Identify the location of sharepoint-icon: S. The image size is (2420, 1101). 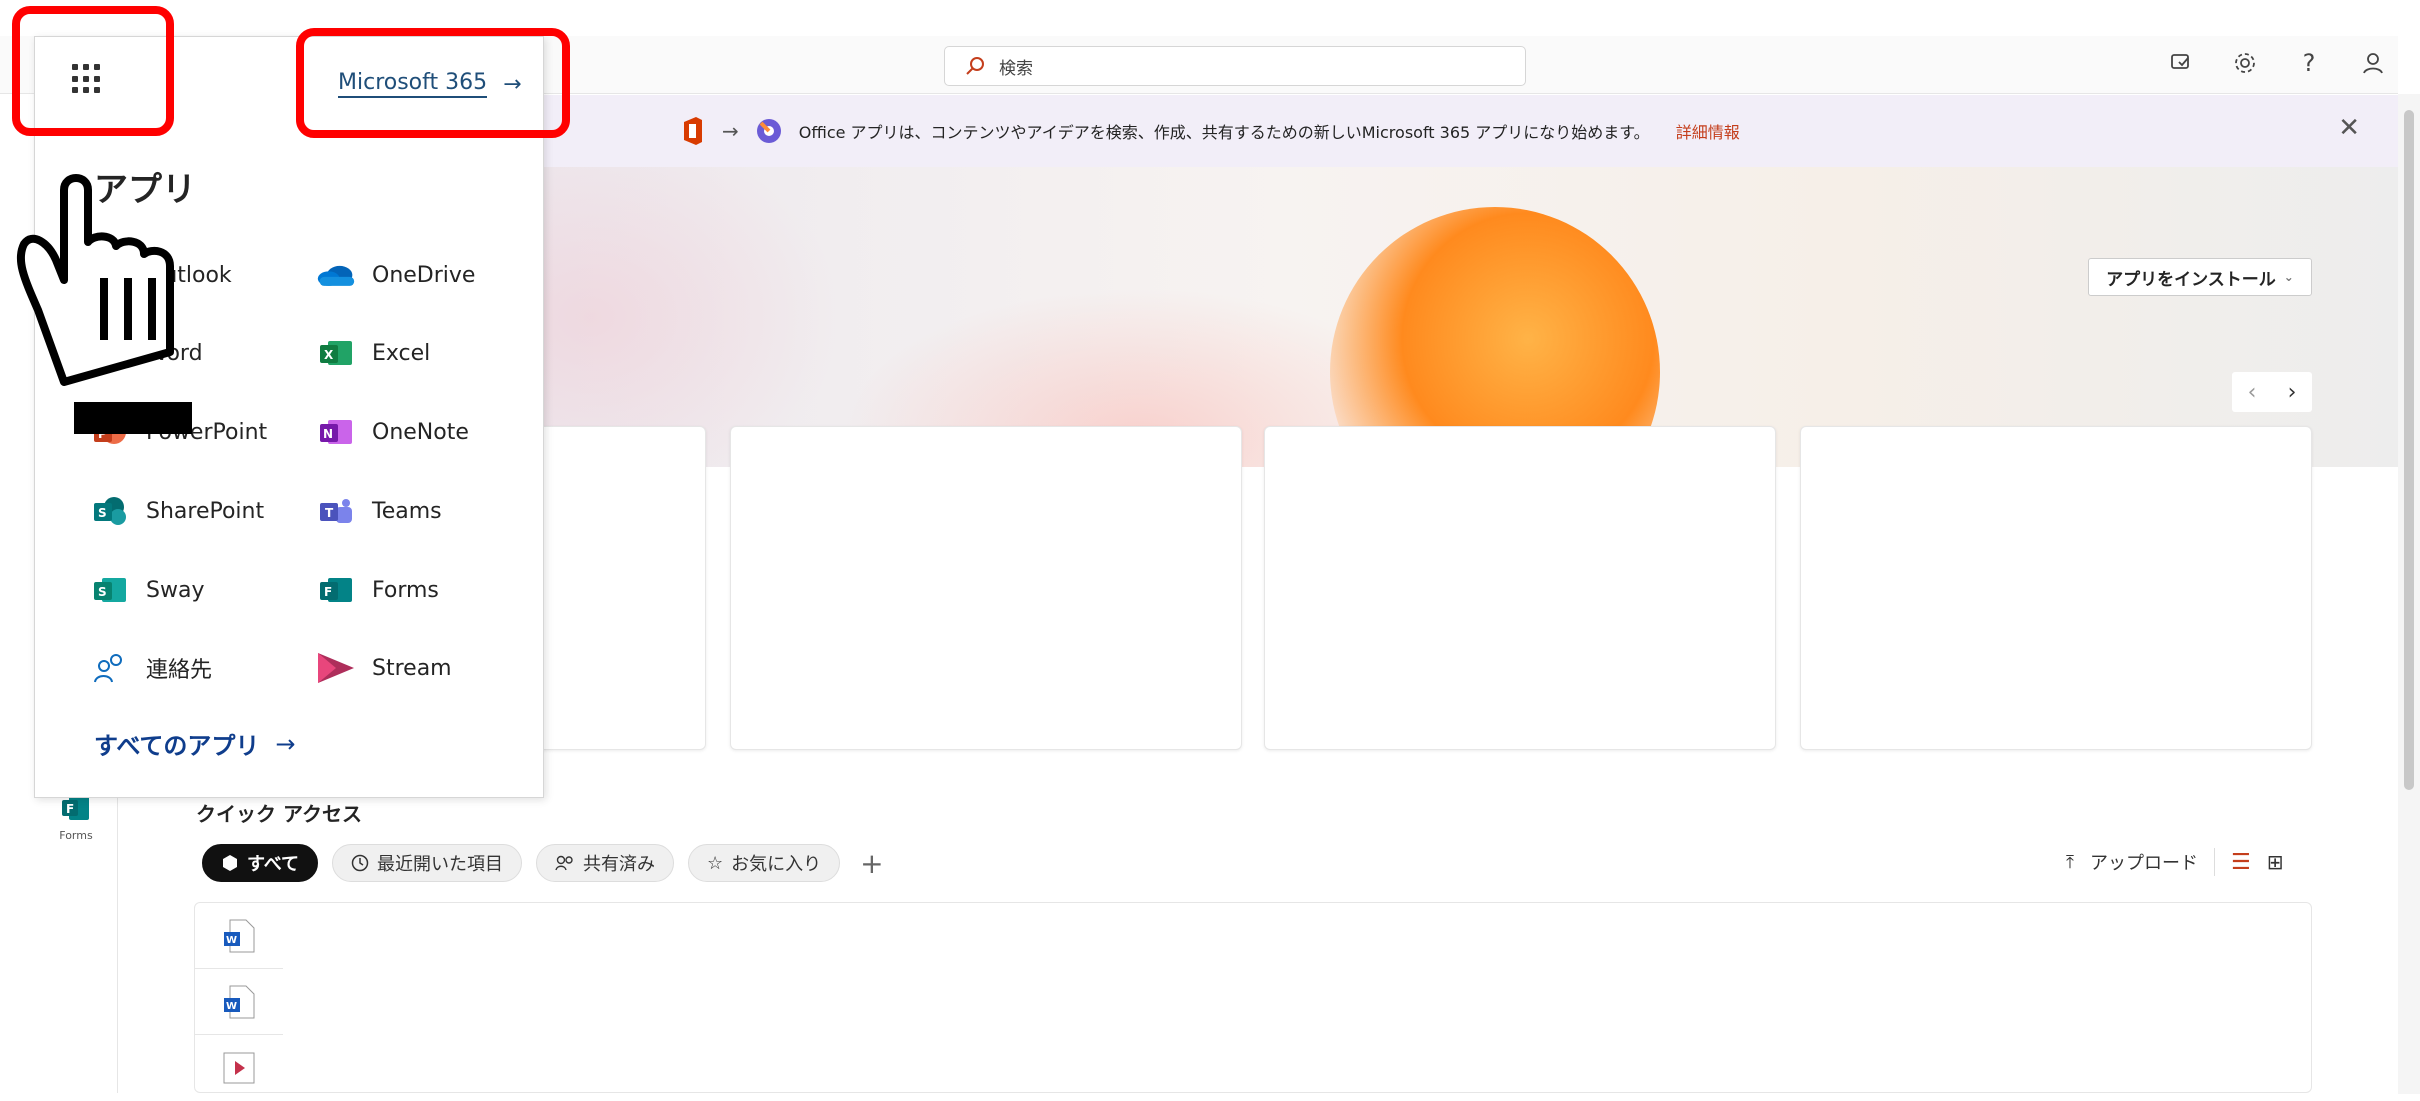
(110, 511).